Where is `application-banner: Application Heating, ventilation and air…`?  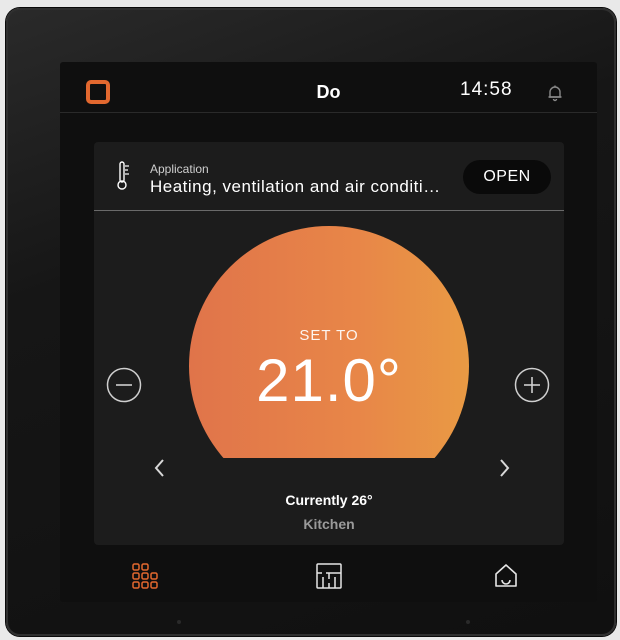
application-banner: Application Heating, ventilation and air… is located at coordinates (329, 176).